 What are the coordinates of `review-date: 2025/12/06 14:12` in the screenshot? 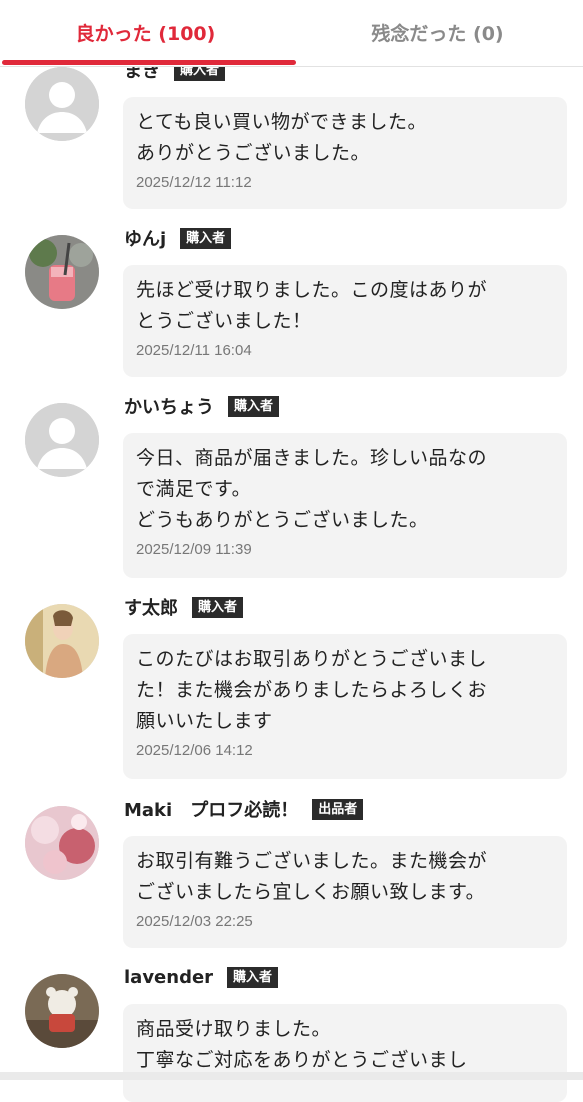 It's located at (194, 750).